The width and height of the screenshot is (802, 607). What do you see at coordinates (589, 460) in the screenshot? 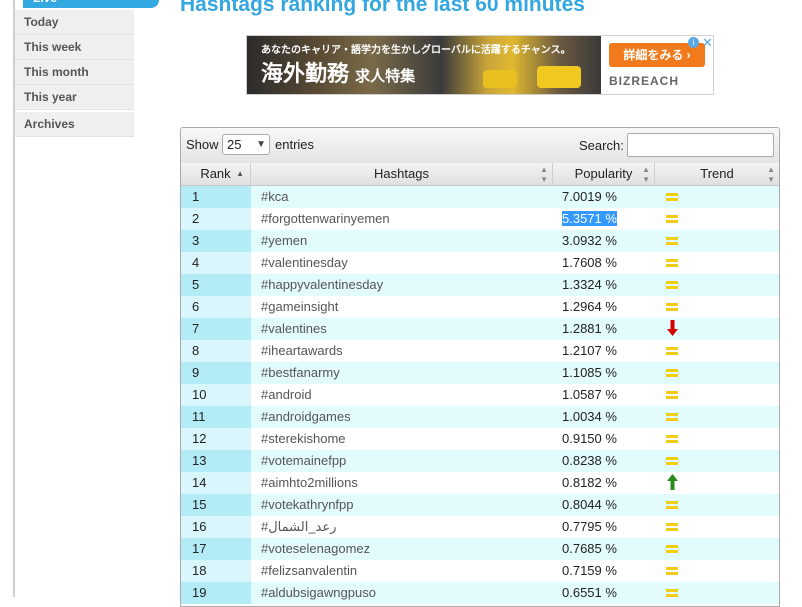
I see `popularity-value: 0.8238 %` at bounding box center [589, 460].